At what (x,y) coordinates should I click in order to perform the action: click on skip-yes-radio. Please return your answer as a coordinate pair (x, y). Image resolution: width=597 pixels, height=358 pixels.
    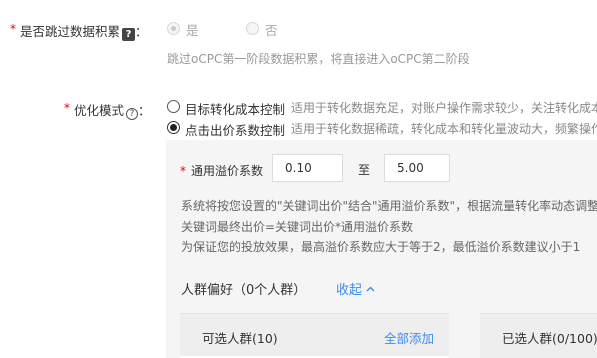
    Looking at the image, I should click on (173, 28).